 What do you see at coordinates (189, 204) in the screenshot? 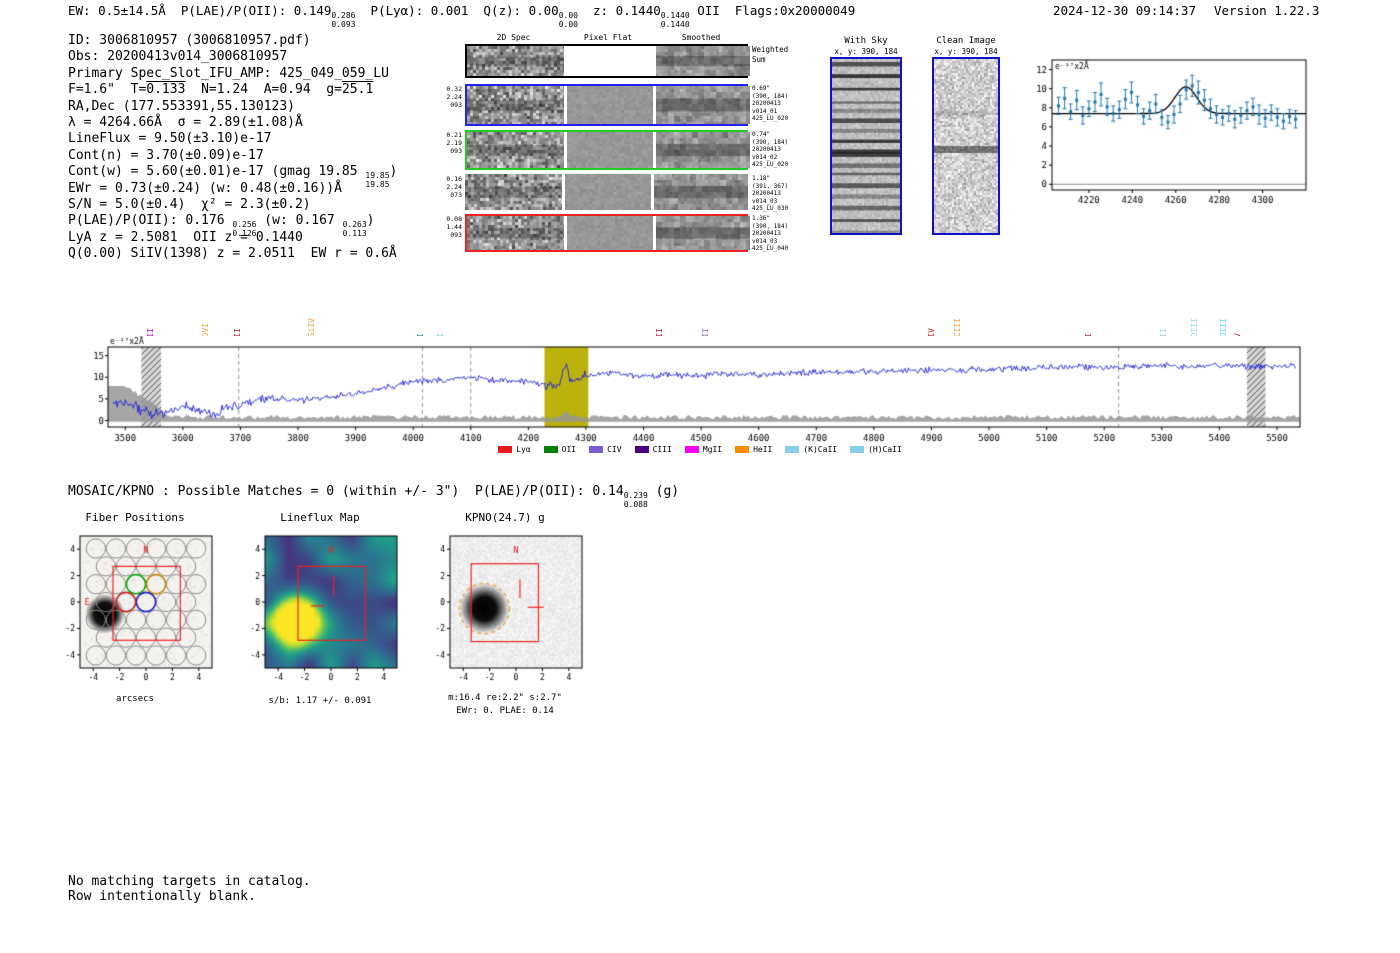
I see `info-line: S/N = 5.0(±0.4) χ² = 2.3(±0.2)` at bounding box center [189, 204].